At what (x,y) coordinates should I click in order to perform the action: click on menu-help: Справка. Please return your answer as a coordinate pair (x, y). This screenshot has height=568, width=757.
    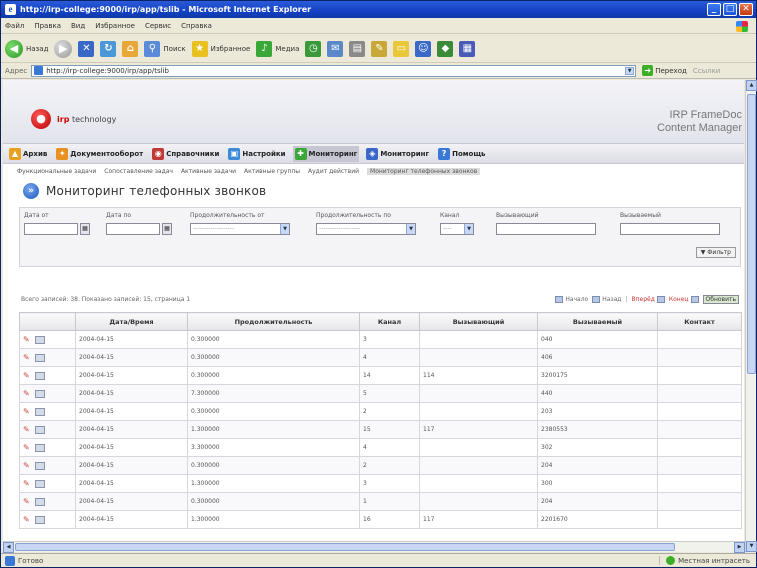
    Looking at the image, I should click on (196, 26).